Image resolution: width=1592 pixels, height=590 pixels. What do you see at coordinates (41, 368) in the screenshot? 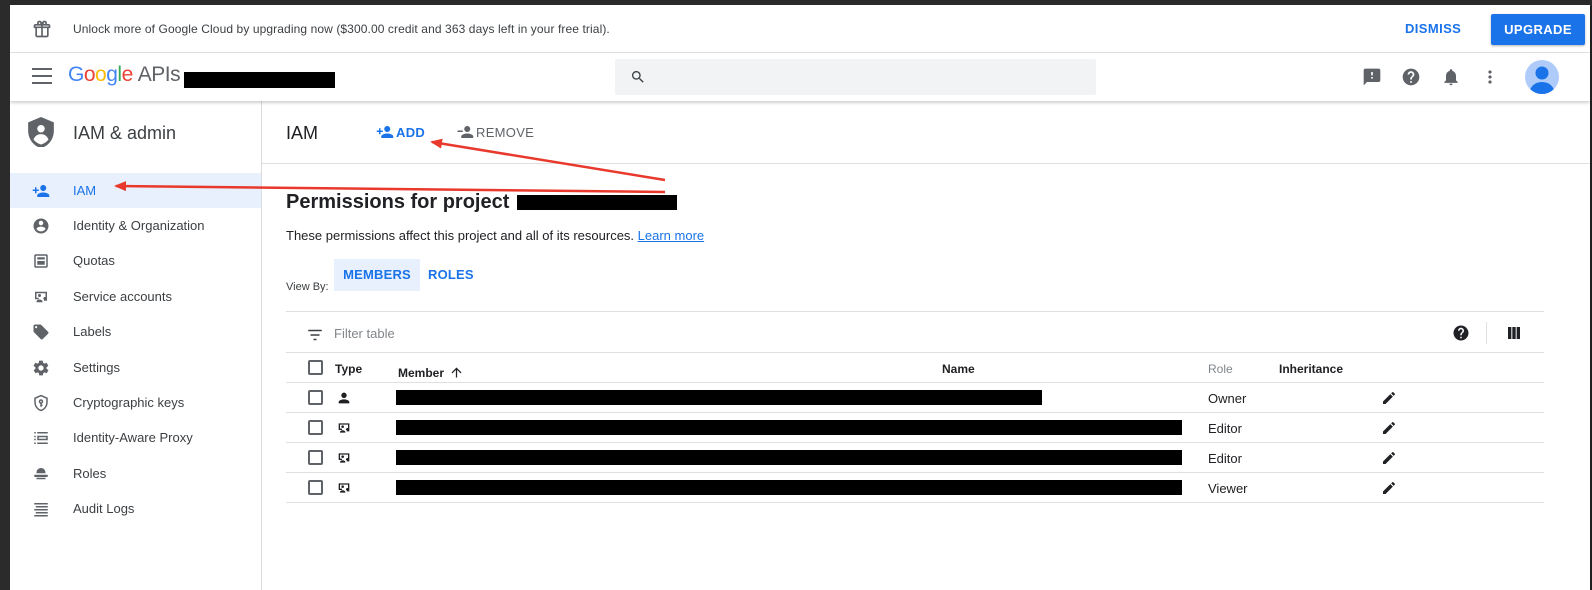
I see `settings-icon` at bounding box center [41, 368].